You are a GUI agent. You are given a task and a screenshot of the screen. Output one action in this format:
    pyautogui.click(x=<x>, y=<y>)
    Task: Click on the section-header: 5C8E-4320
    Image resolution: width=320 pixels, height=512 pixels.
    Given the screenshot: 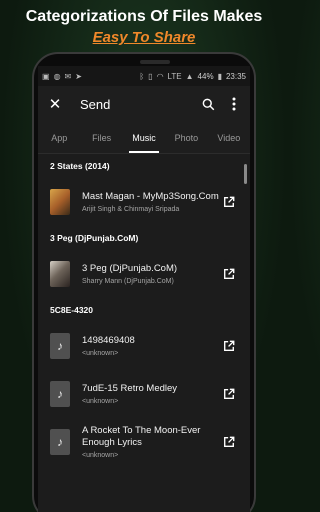 What is the action you would take?
    pyautogui.click(x=72, y=310)
    